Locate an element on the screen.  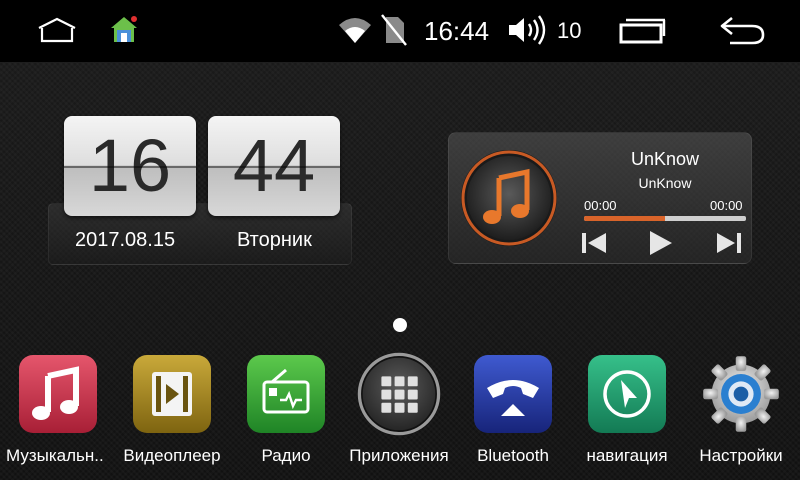
progress-fill is located at coordinates (624, 218).